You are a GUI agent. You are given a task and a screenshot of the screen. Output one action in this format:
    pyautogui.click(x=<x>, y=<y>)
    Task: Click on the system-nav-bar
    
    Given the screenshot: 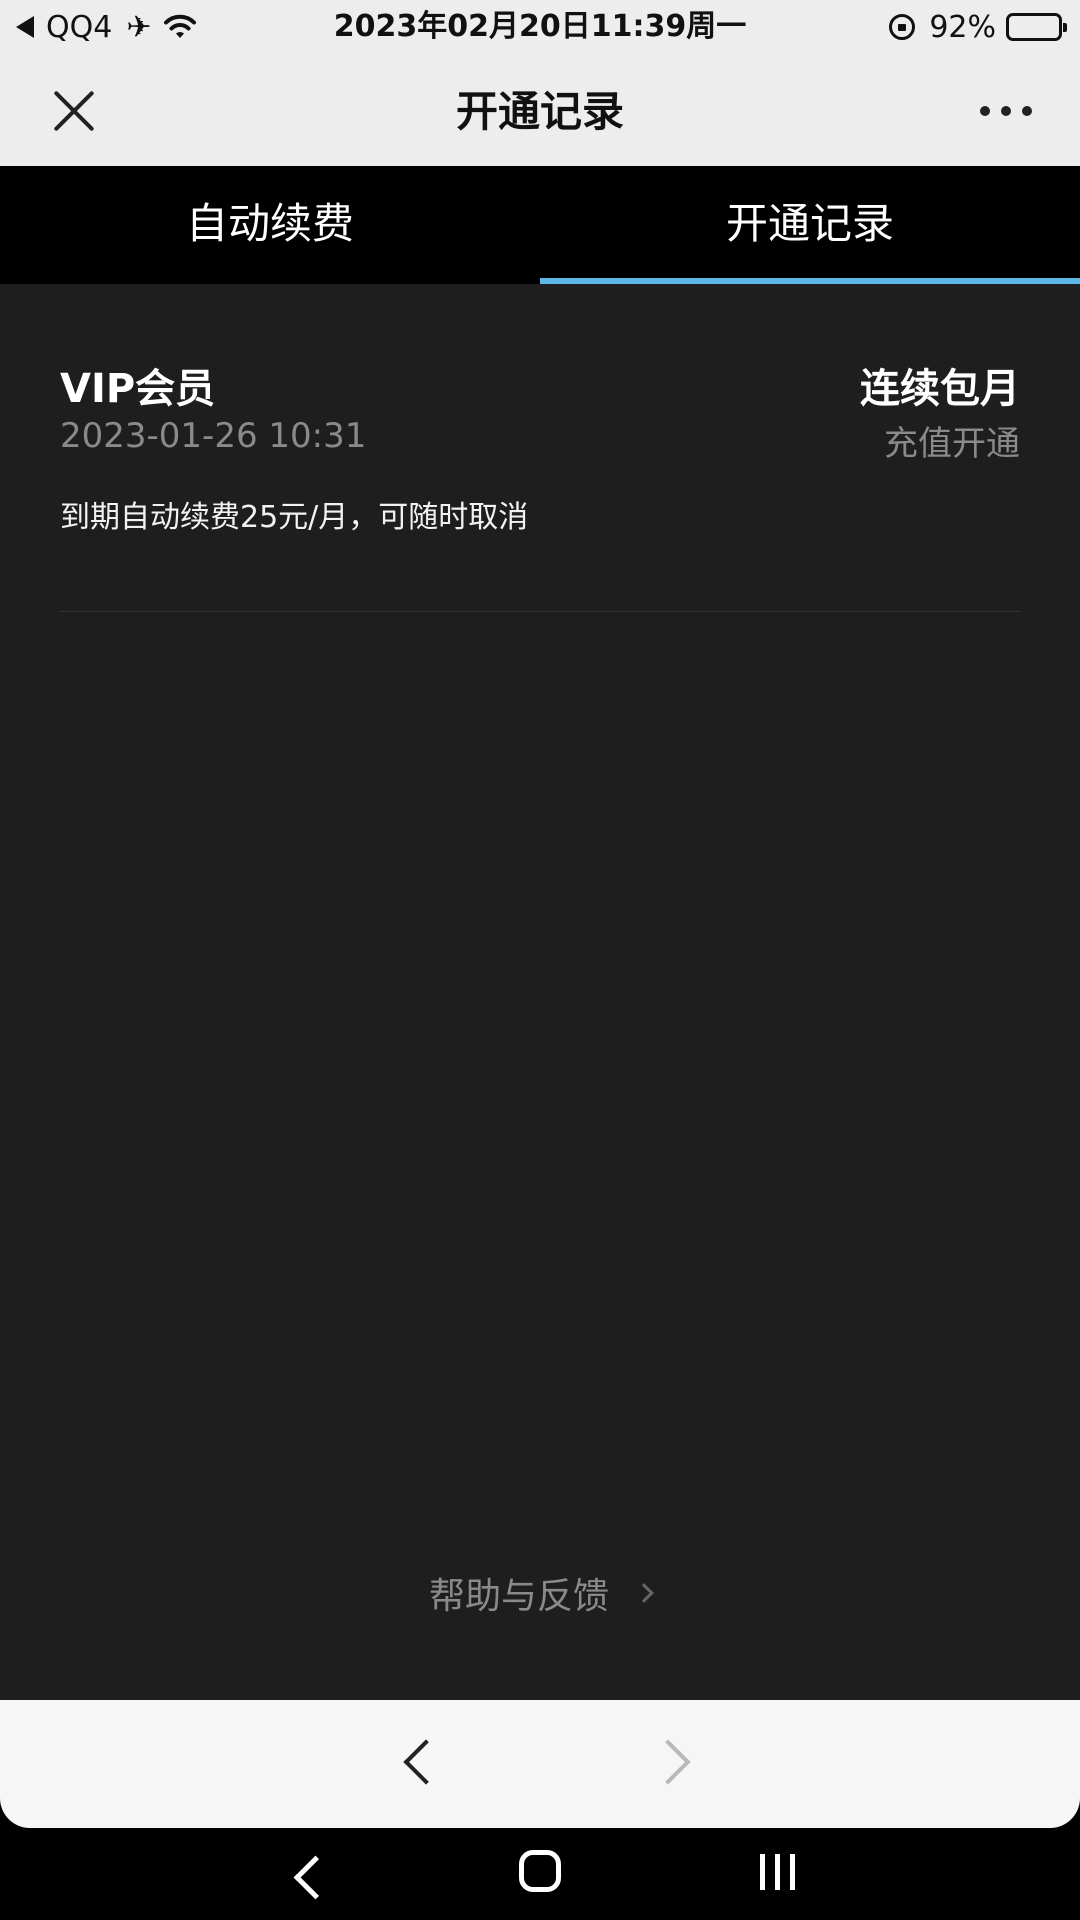 What is the action you would take?
    pyautogui.click(x=540, y=1874)
    